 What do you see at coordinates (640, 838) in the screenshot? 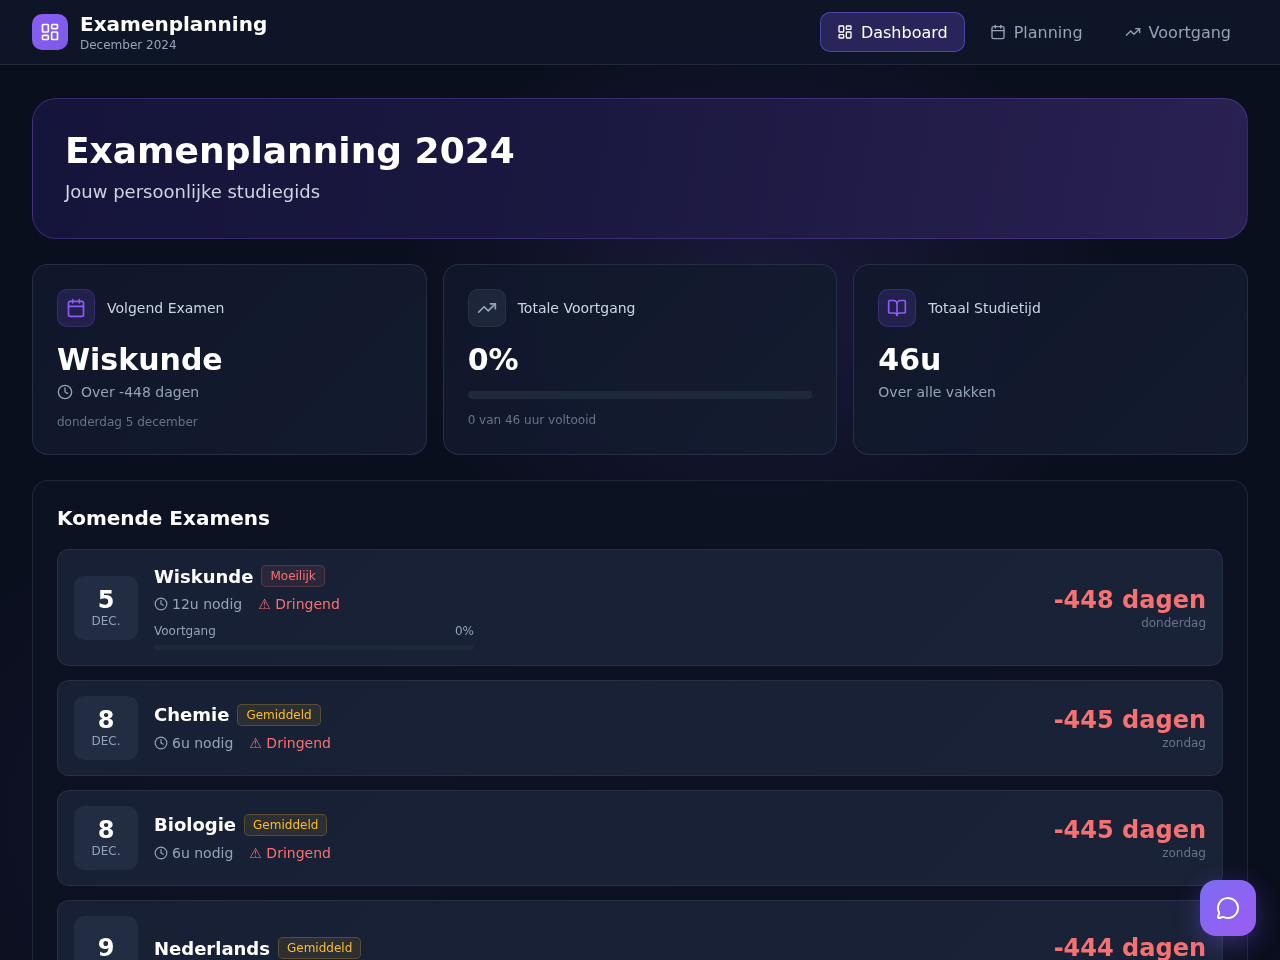
I see `exam-row: 8 DEC. Biologie Gemiddeld 6u nodig ⚠ Dringend -445 dagen zondag` at bounding box center [640, 838].